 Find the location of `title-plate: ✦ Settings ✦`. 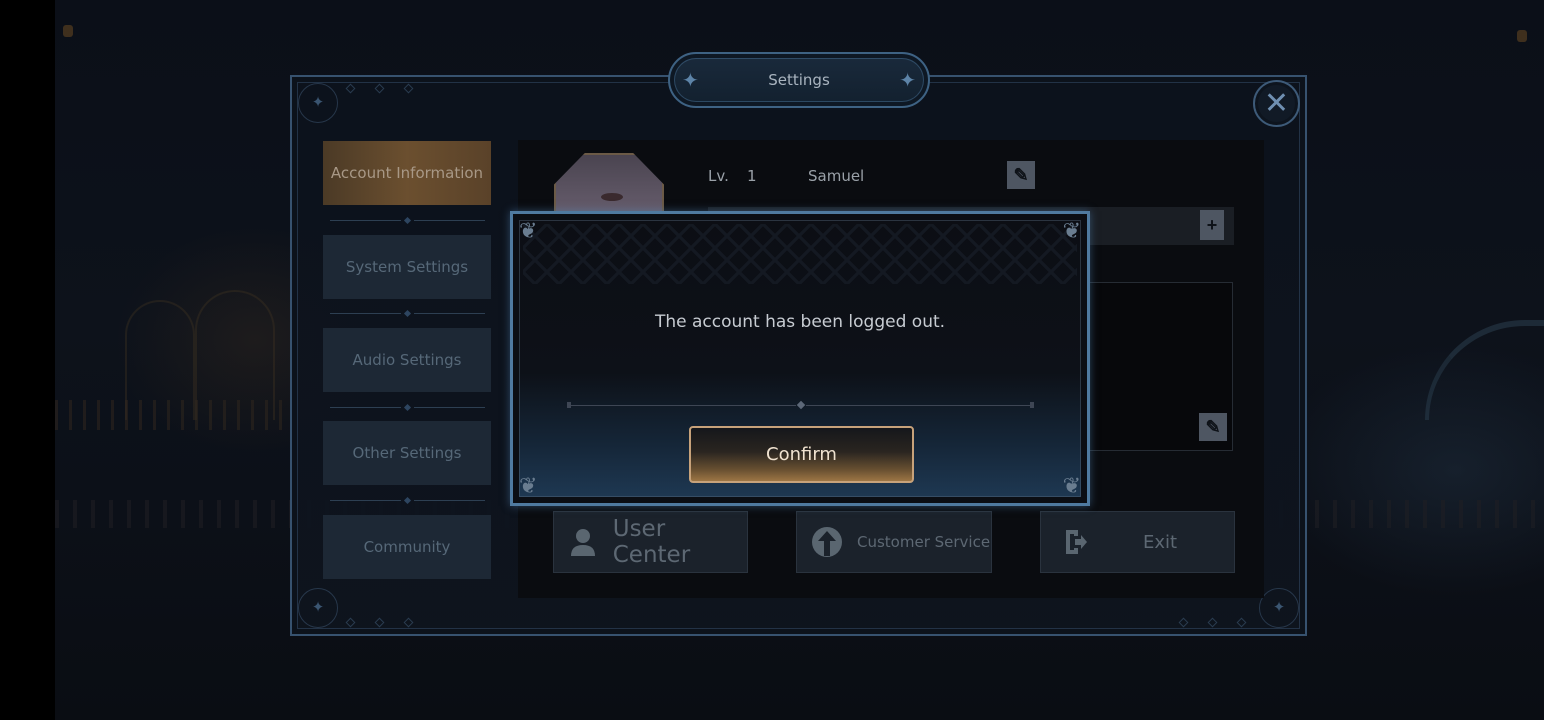

title-plate: ✦ Settings ✦ is located at coordinates (799, 80).